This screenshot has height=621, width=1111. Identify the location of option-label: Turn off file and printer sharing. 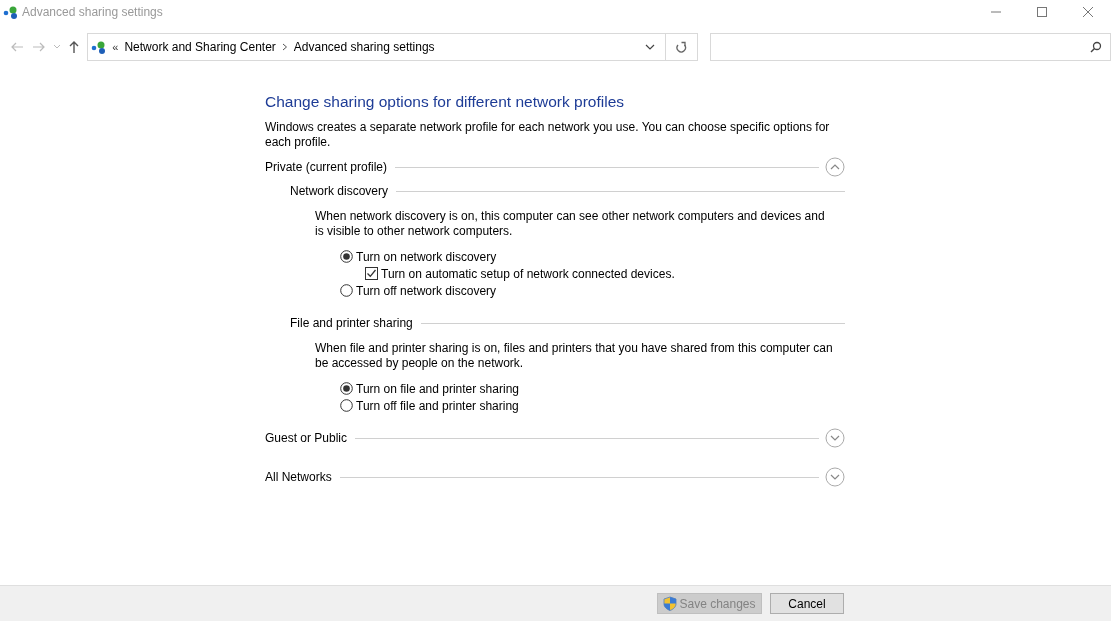
(437, 405).